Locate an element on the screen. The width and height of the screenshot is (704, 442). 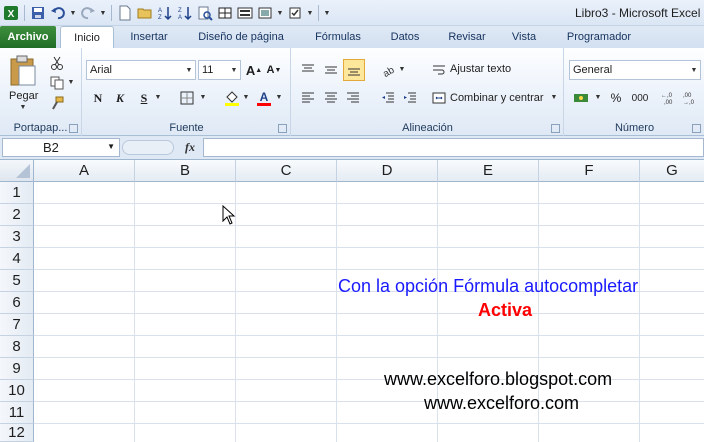
merge-center-dropdown-icon: ▼ is located at coordinates (554, 97).